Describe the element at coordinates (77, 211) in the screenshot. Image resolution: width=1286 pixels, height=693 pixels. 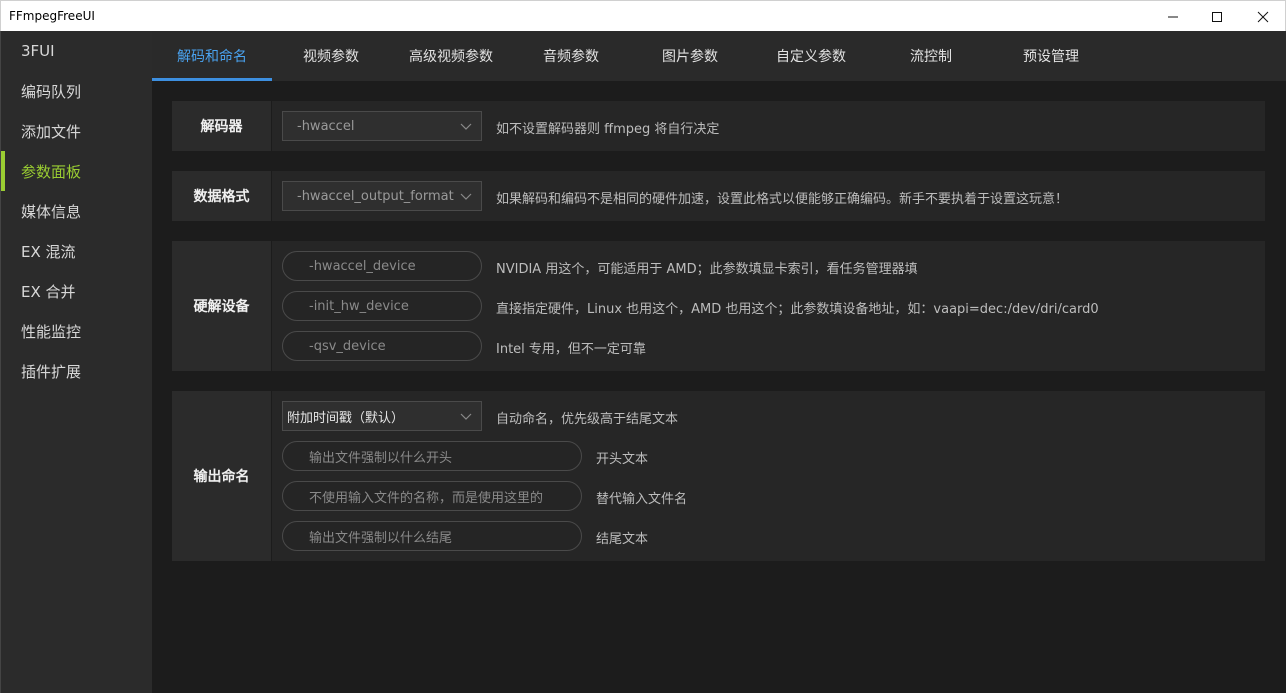
I see `sidebar-item-media-info: 媒体信息` at that location.